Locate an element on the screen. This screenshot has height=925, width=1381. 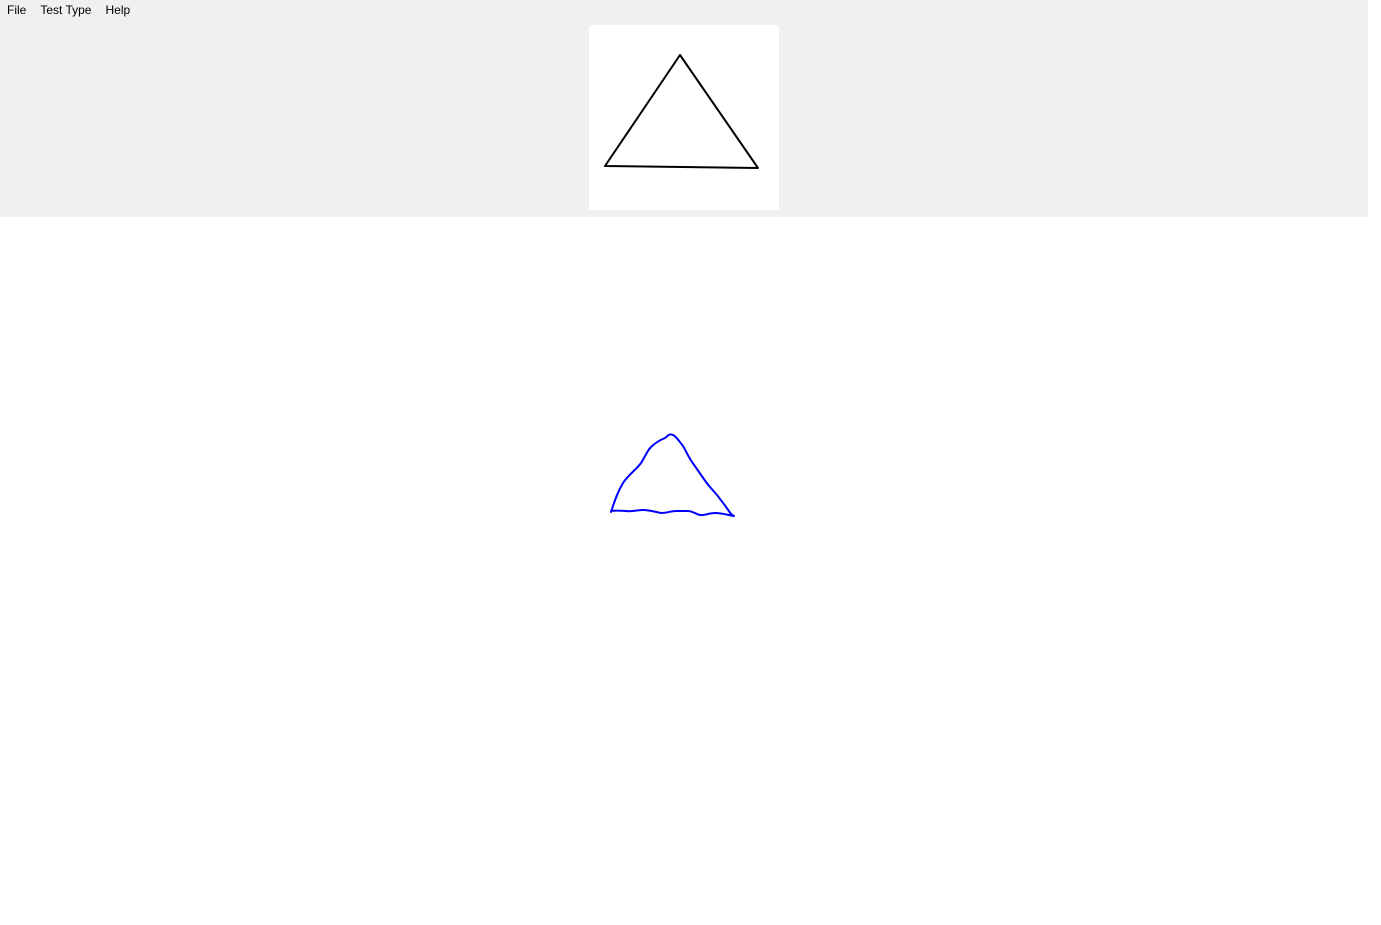
menu-help: Help is located at coordinates (117, 10).